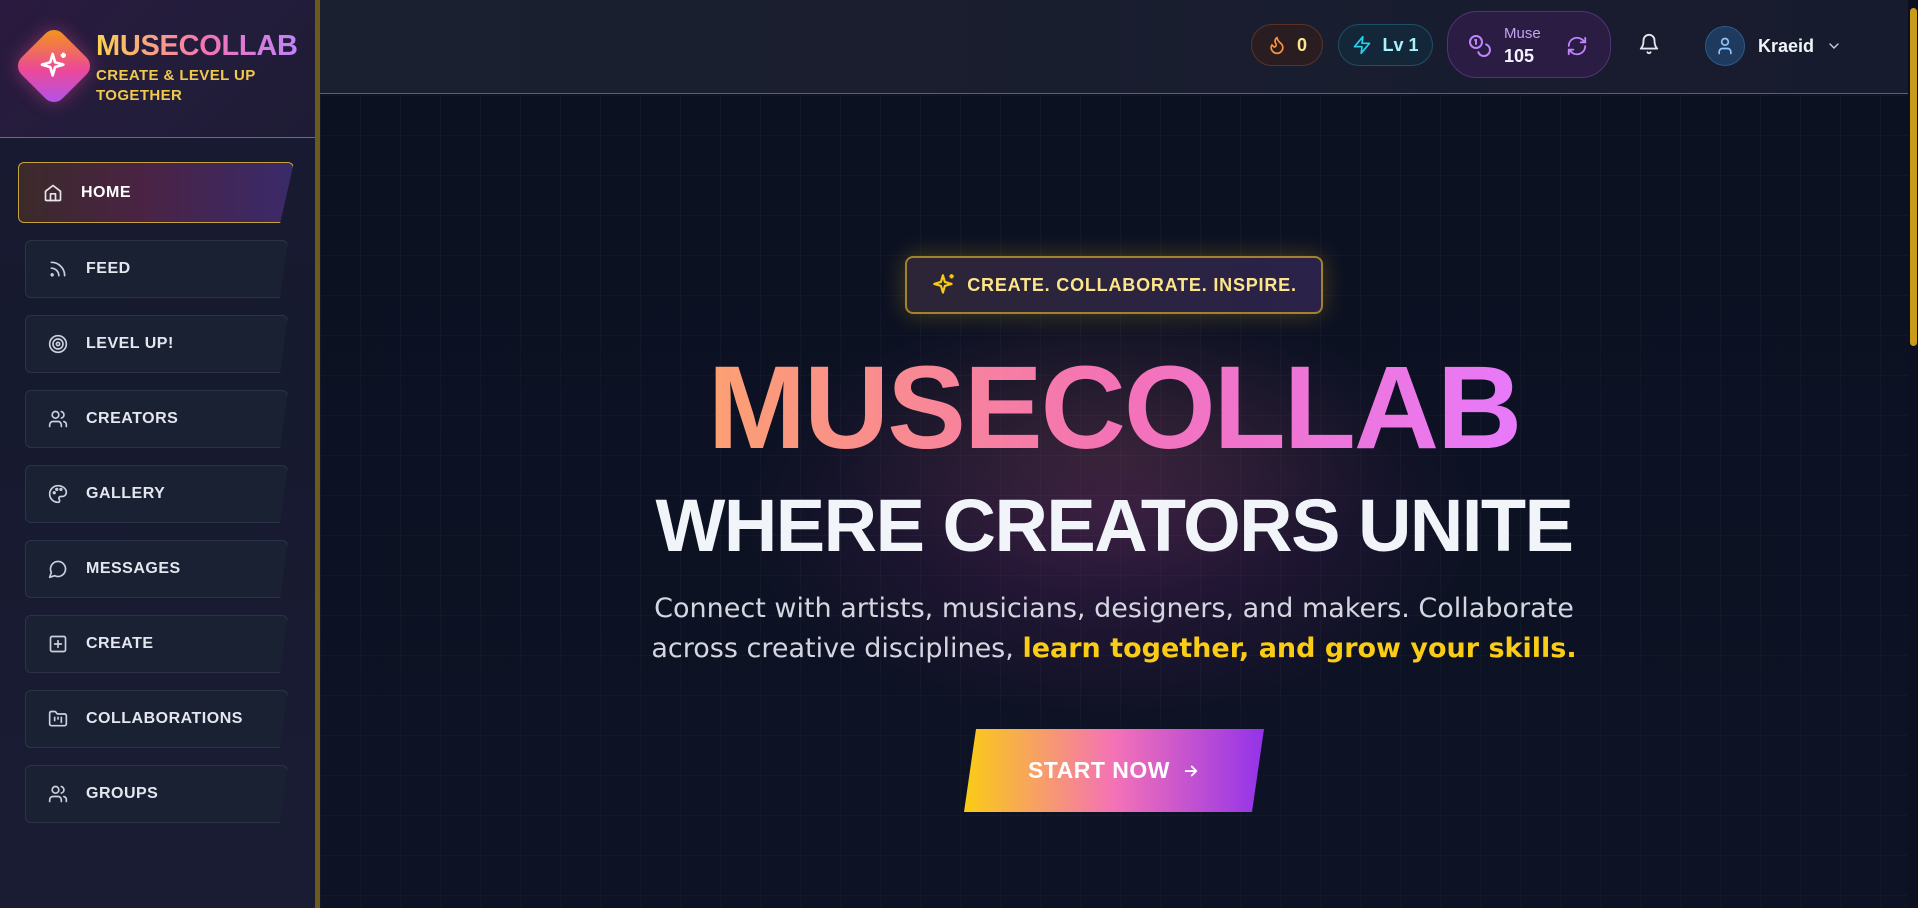 The image size is (1918, 908). I want to click on sidebar-item-label: GROUPS, so click(122, 793).